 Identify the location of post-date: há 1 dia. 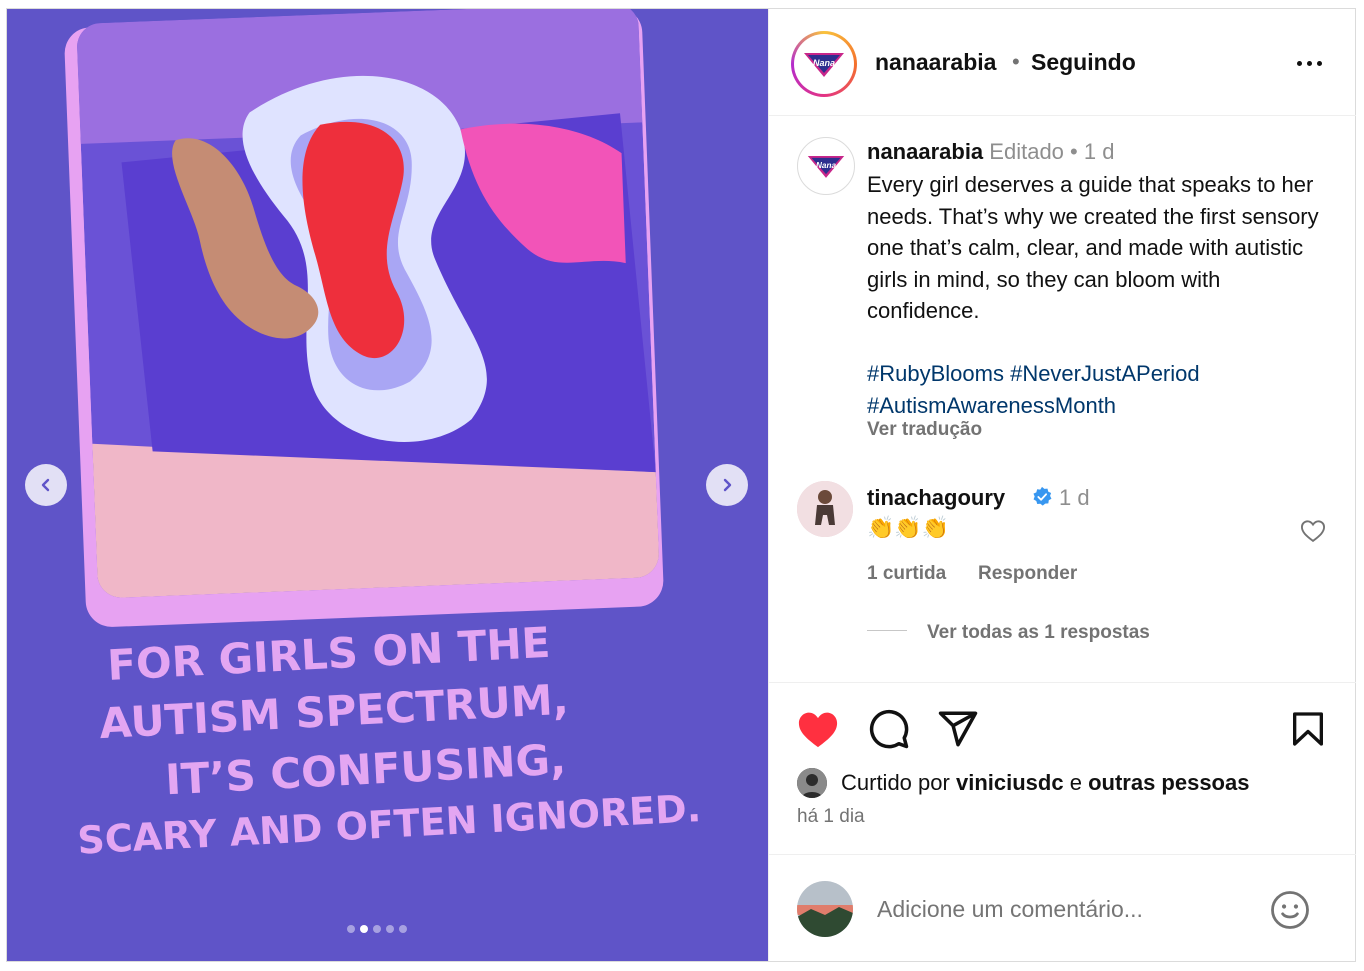
(831, 817).